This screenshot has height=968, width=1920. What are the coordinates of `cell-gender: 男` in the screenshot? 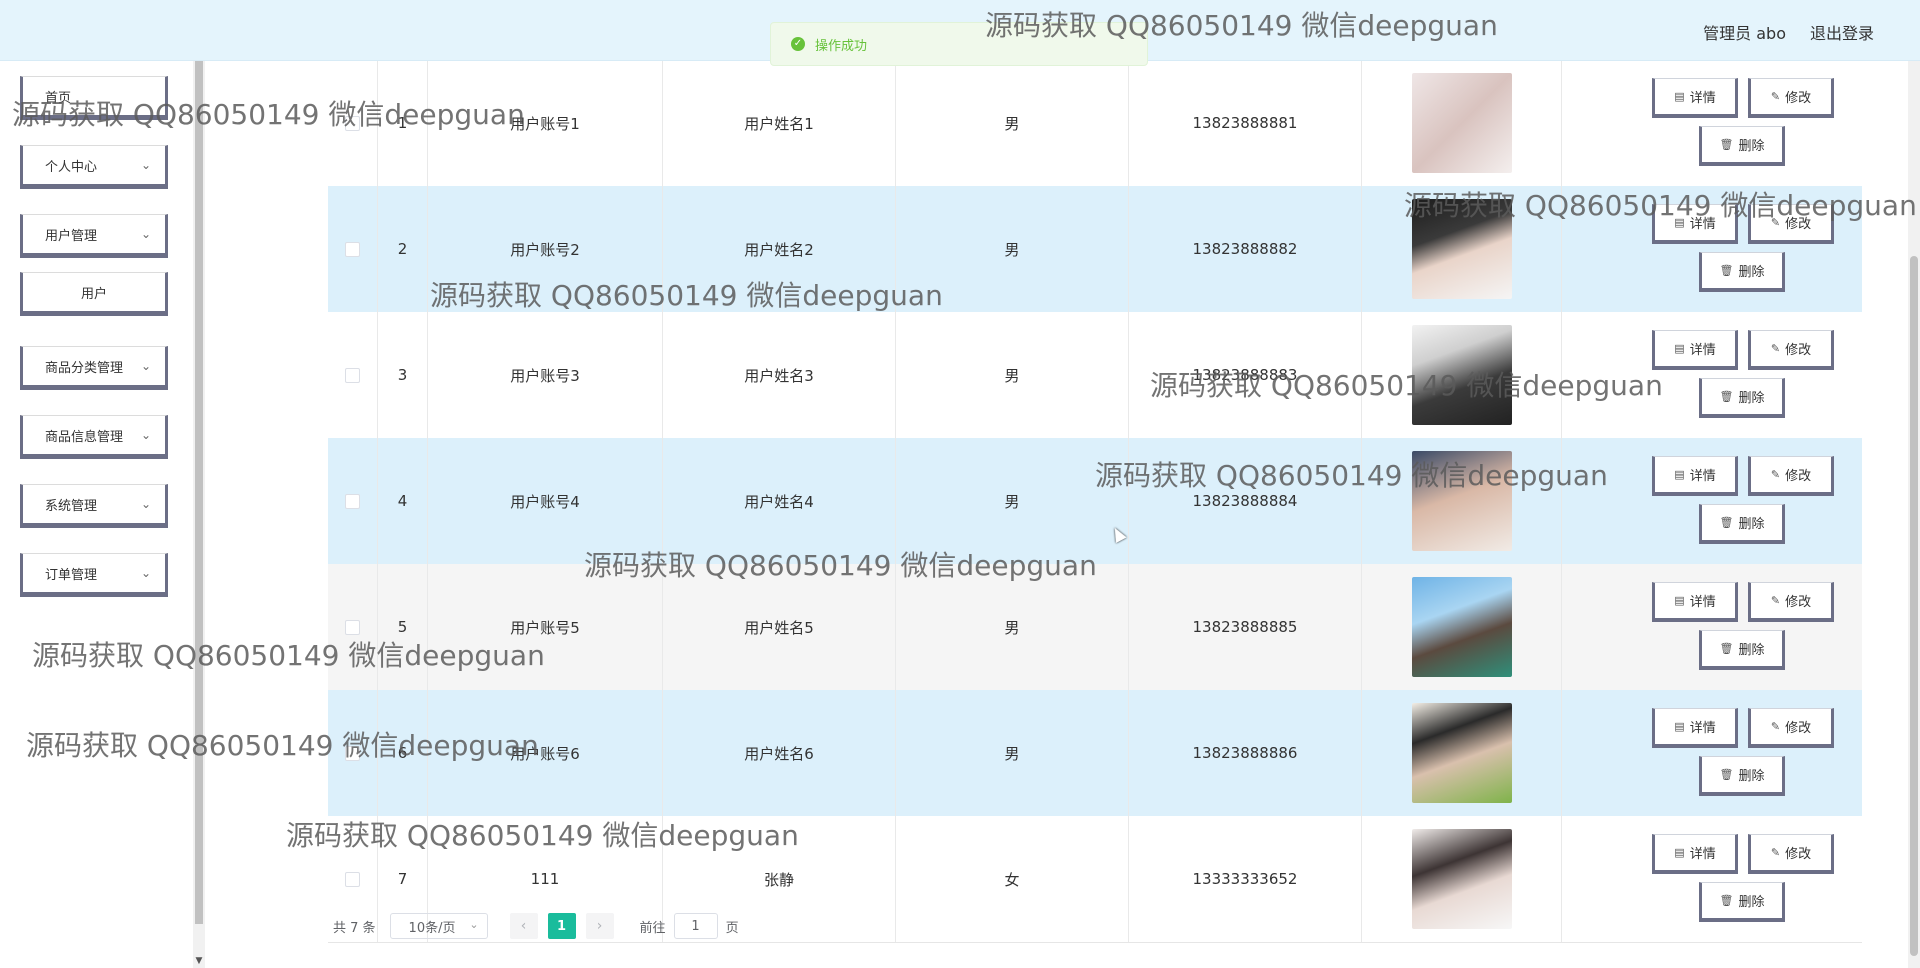 It's located at (1012, 753).